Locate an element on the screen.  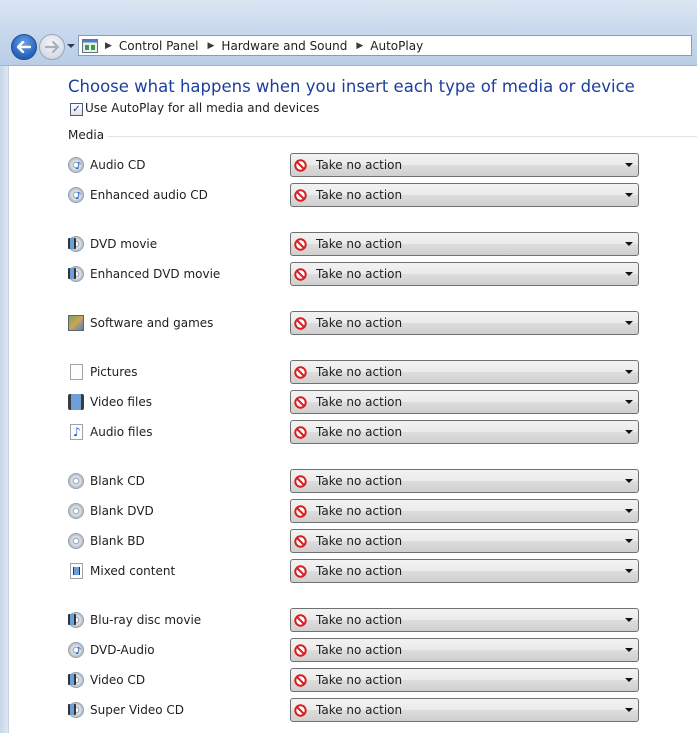
blank-cd-icon is located at coordinates (76, 481).